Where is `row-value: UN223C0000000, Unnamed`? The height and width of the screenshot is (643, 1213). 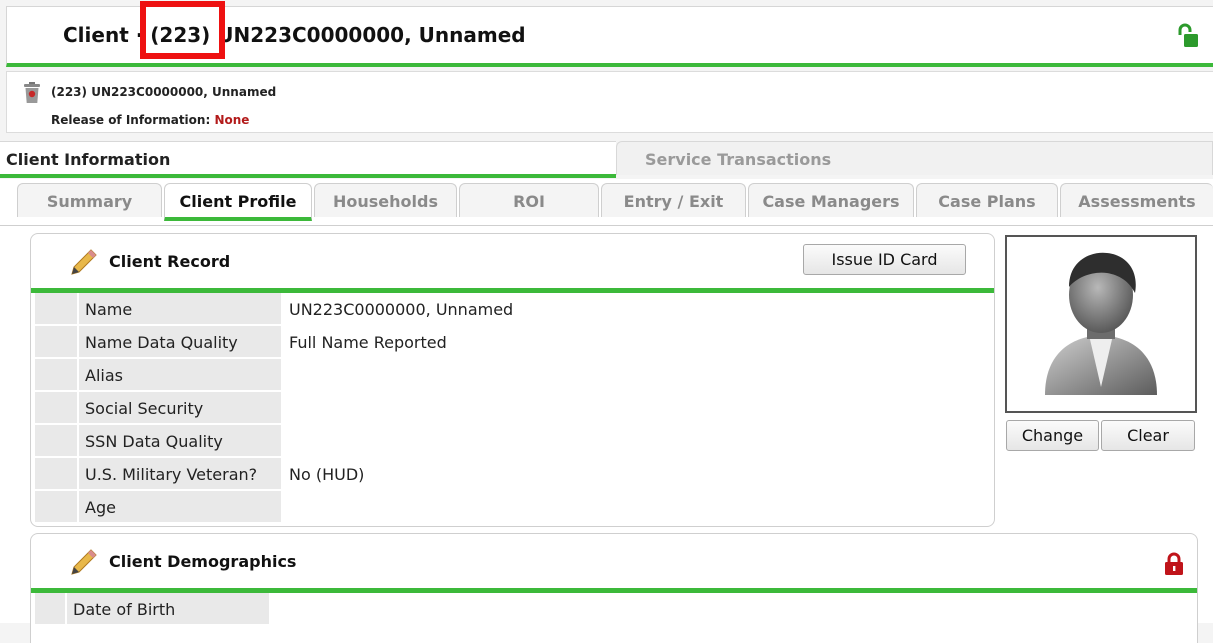
row-value: UN223C0000000, Unnamed is located at coordinates (401, 309).